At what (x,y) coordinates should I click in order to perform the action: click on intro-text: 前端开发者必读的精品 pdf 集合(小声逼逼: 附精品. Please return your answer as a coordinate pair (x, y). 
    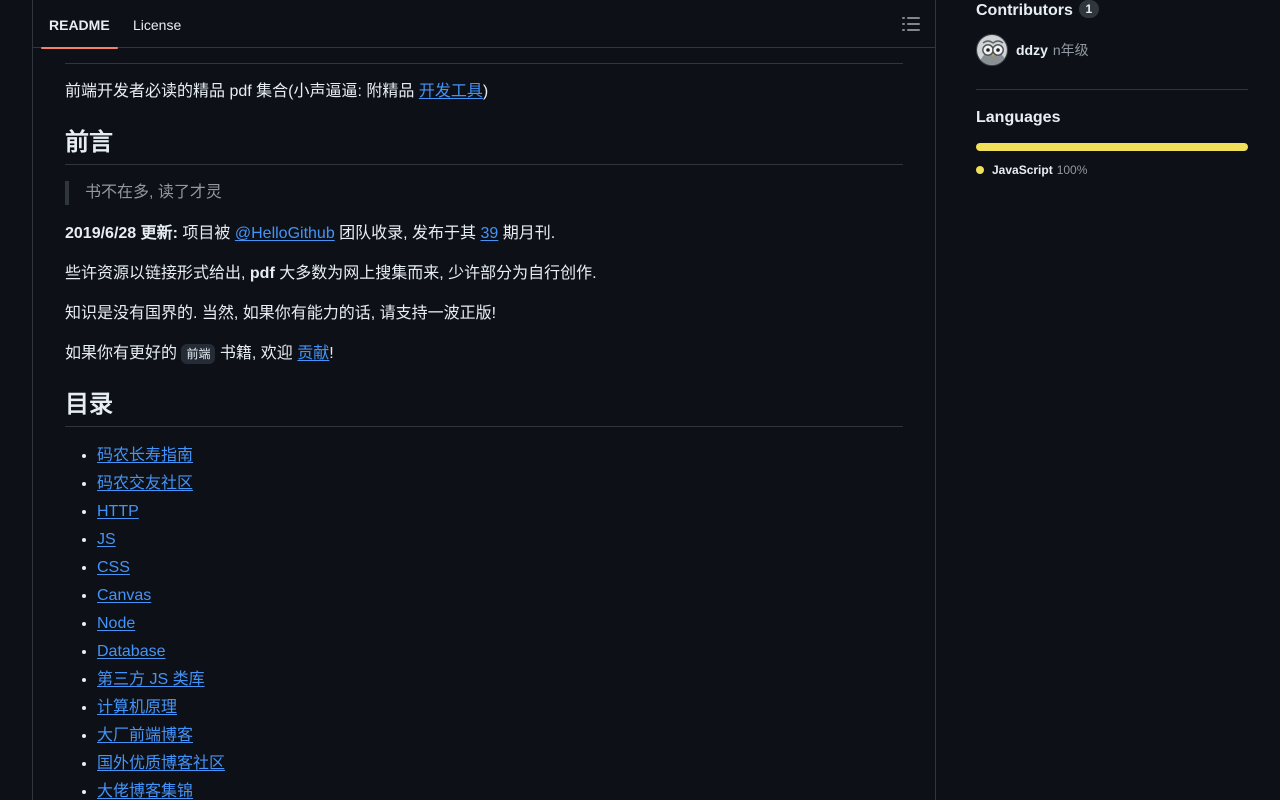
    Looking at the image, I should click on (242, 91).